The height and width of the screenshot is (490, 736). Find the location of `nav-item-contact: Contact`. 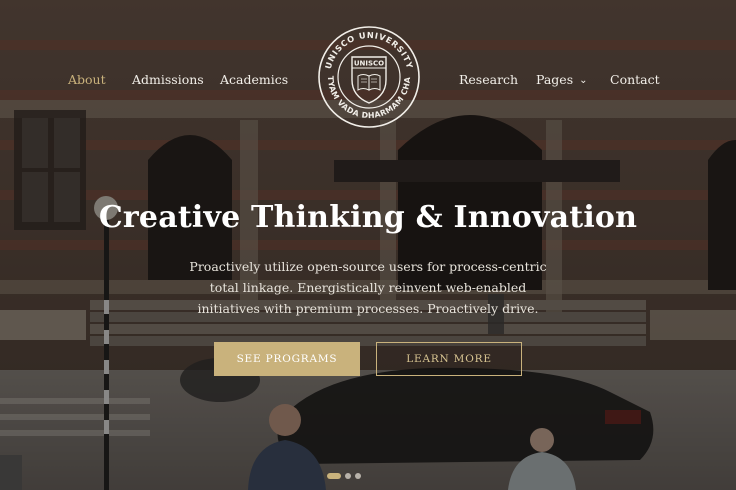

nav-item-contact: Contact is located at coordinates (635, 79).